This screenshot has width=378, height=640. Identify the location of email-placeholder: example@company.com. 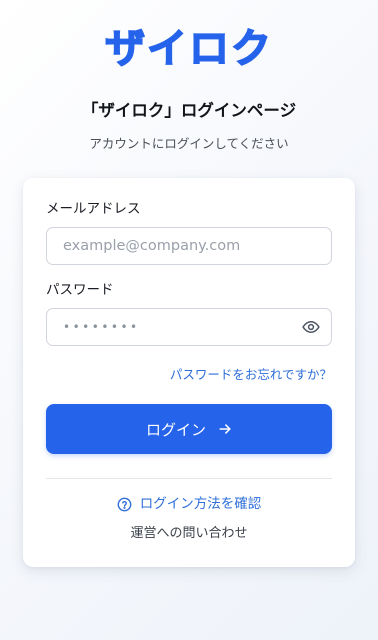
(152, 246).